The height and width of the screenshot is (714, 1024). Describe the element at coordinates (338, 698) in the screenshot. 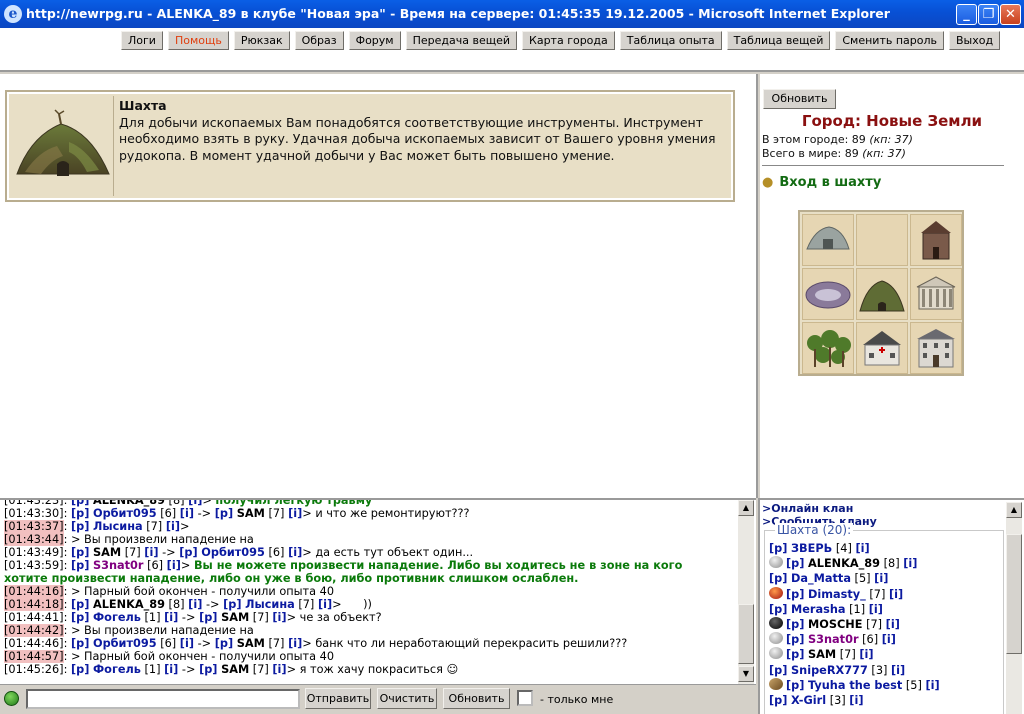

I see `send-button: Отправить` at that location.